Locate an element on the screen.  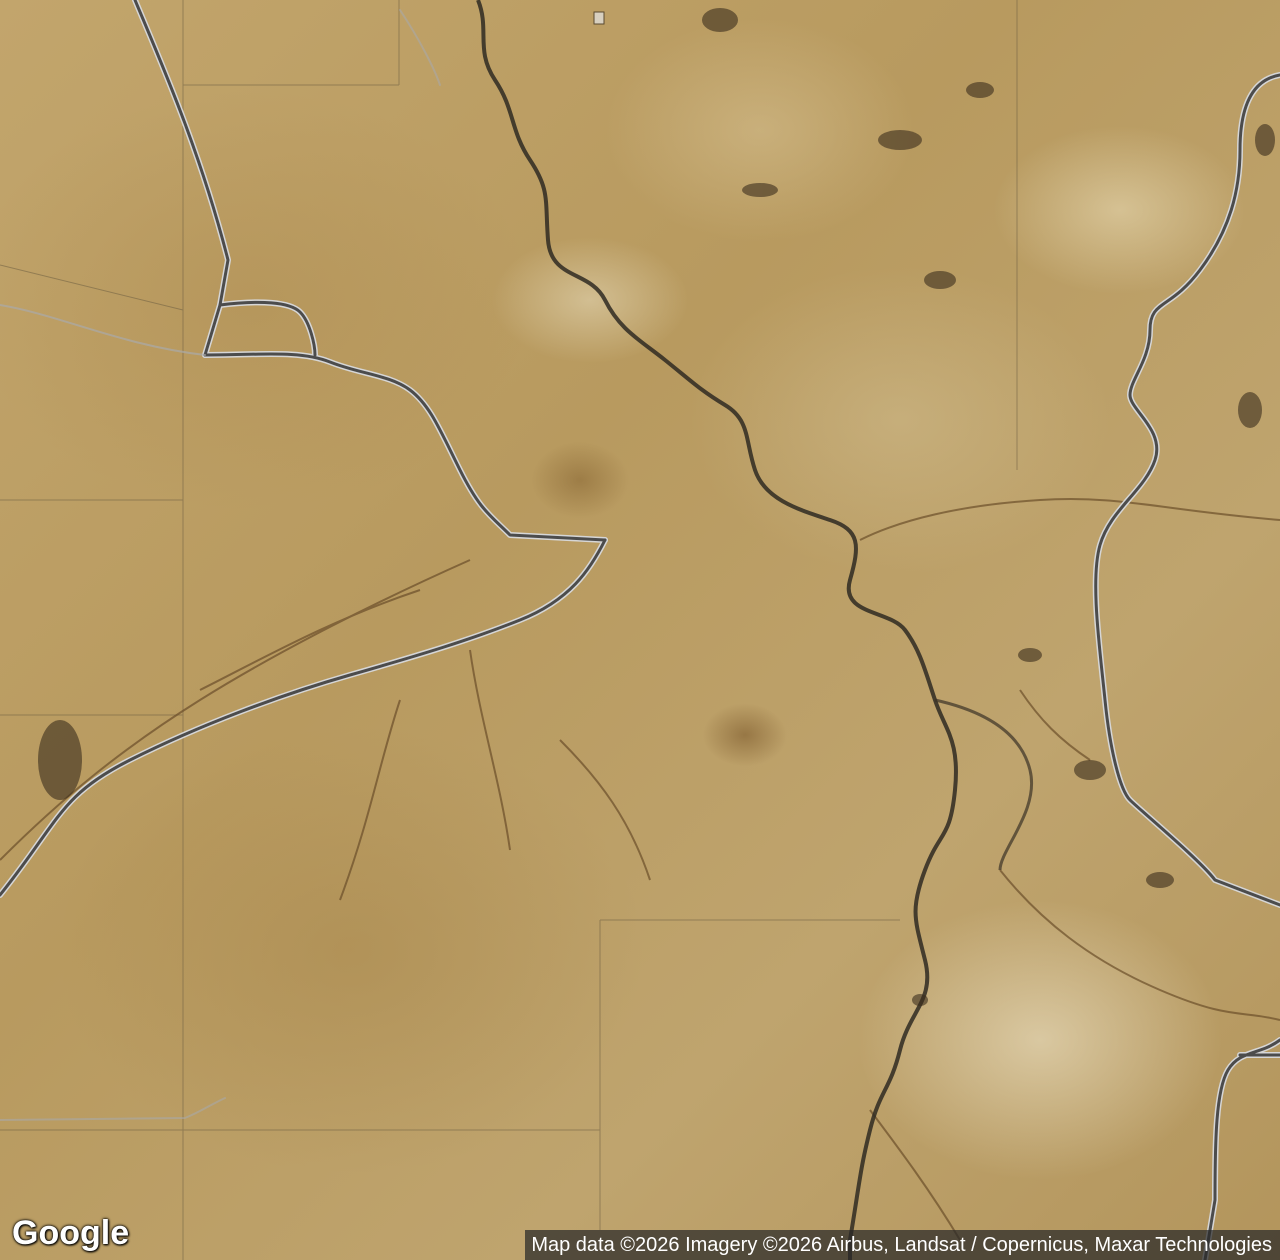
river-branch is located at coordinates (984, 784).